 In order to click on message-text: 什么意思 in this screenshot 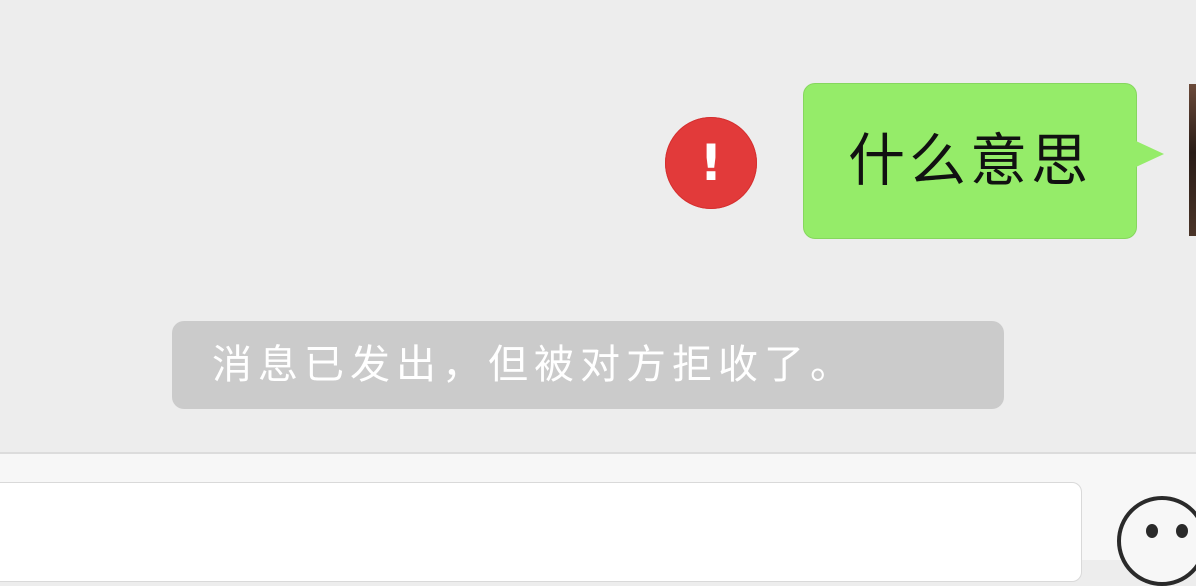, I will do `click(970, 160)`.